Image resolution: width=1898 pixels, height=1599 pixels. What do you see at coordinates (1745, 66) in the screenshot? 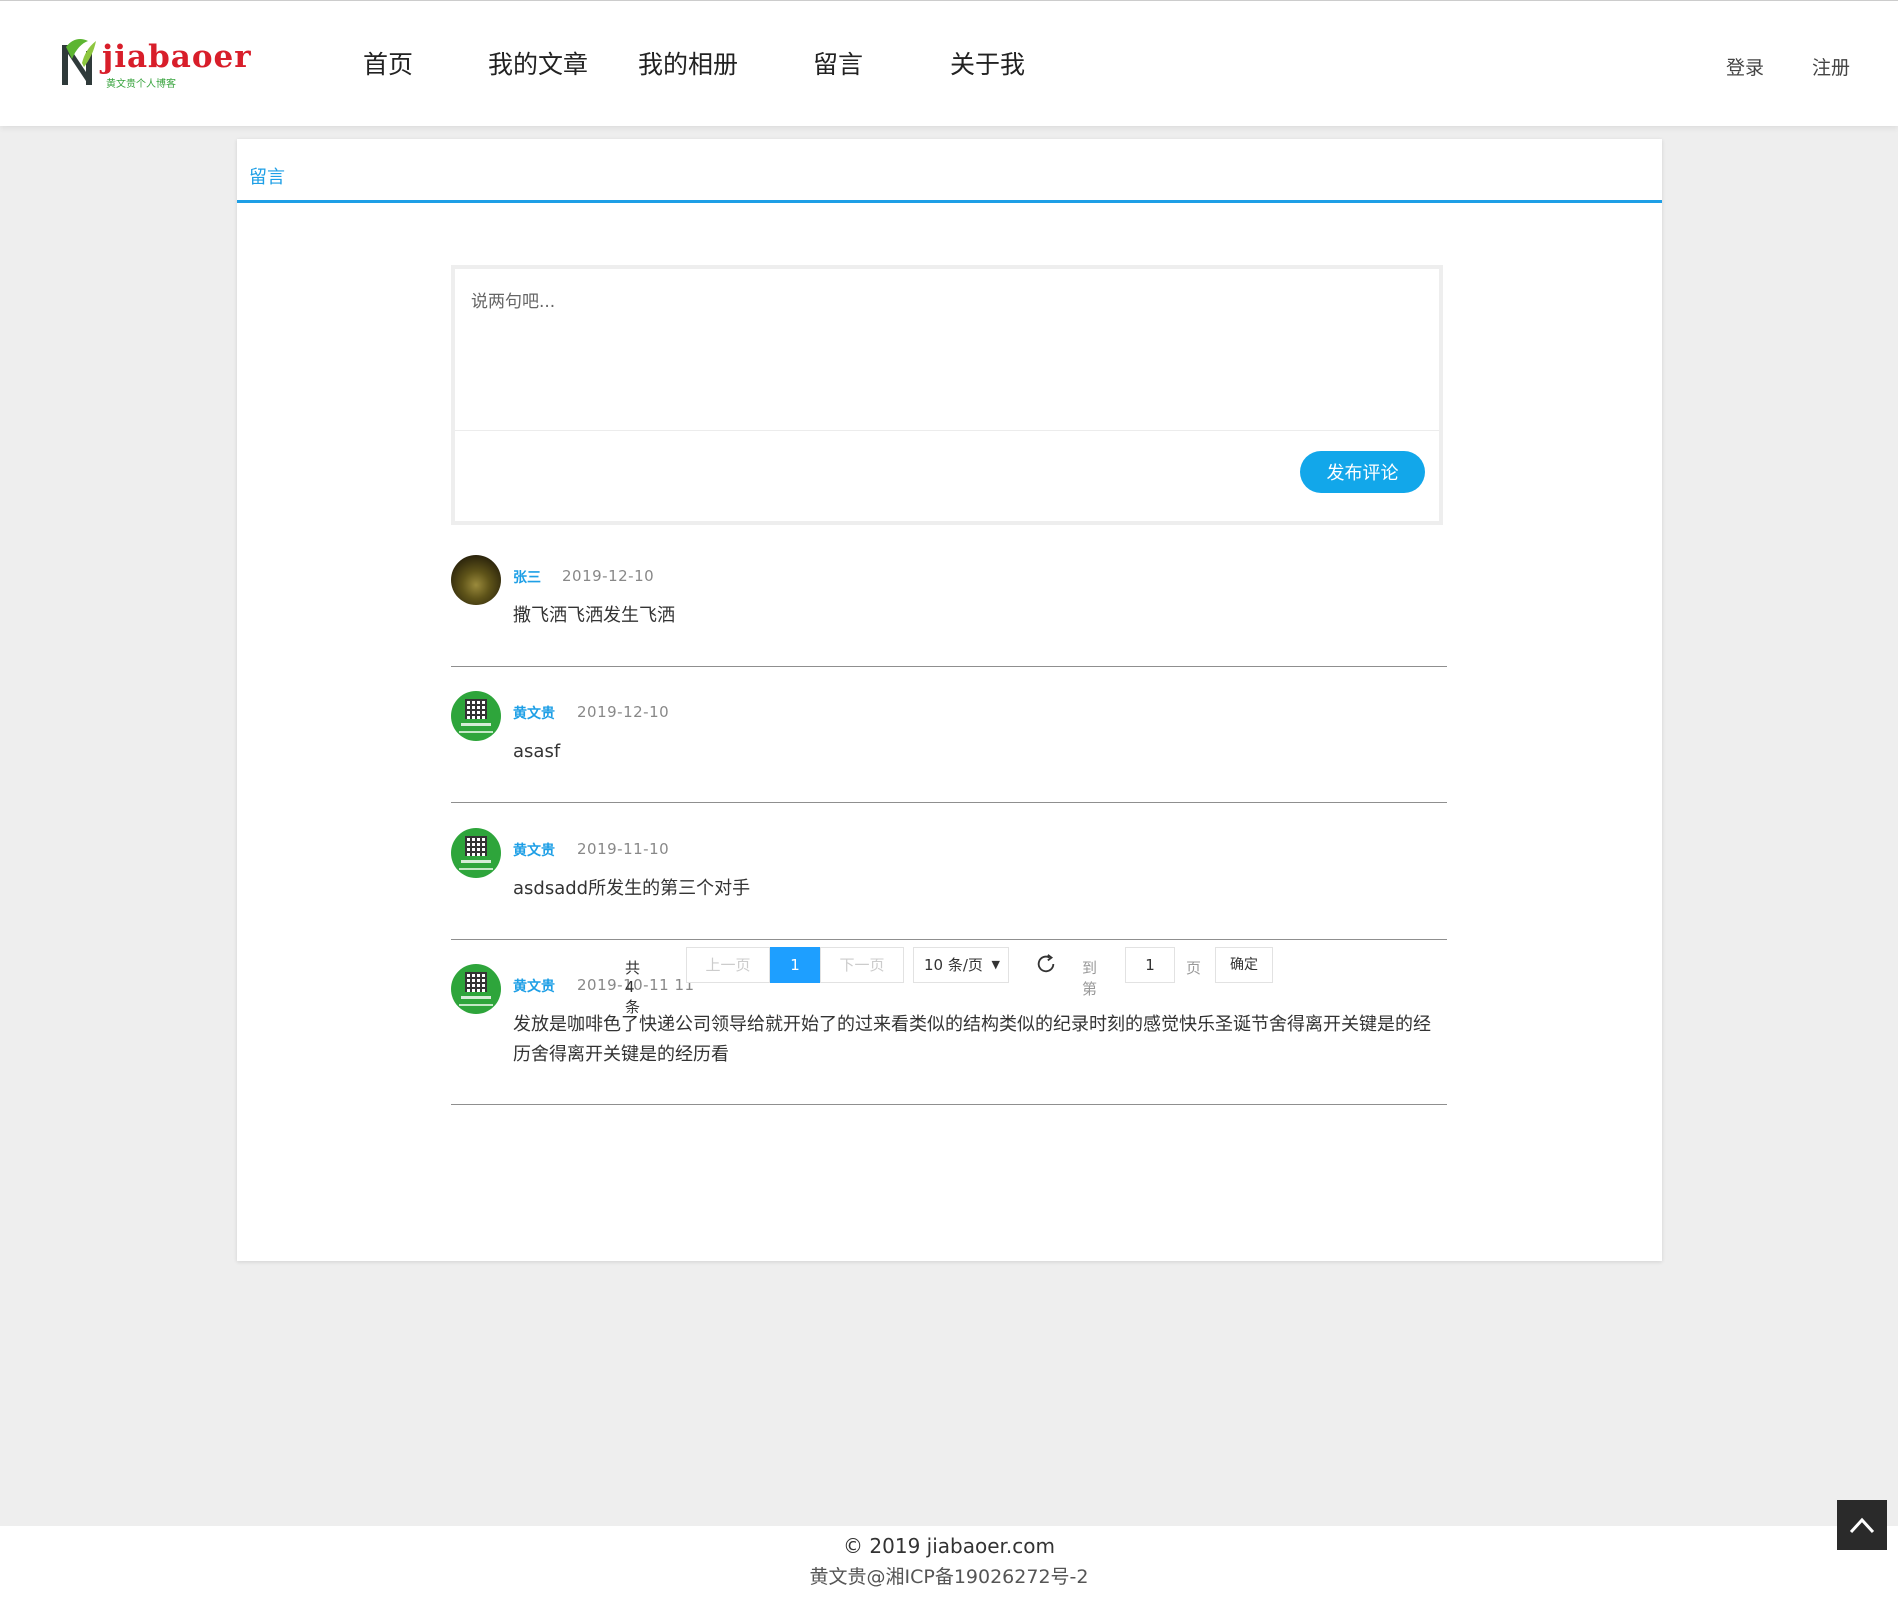
I see `login-link: 登录` at bounding box center [1745, 66].